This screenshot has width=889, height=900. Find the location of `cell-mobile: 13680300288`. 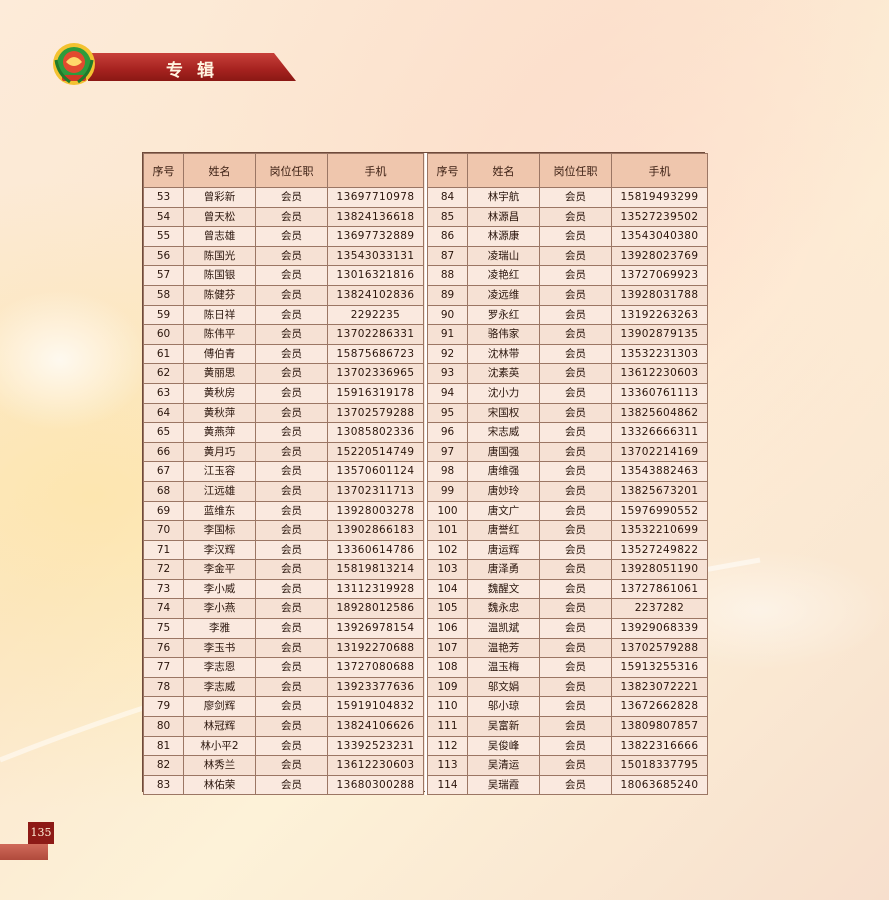

cell-mobile: 13680300288 is located at coordinates (375, 785).